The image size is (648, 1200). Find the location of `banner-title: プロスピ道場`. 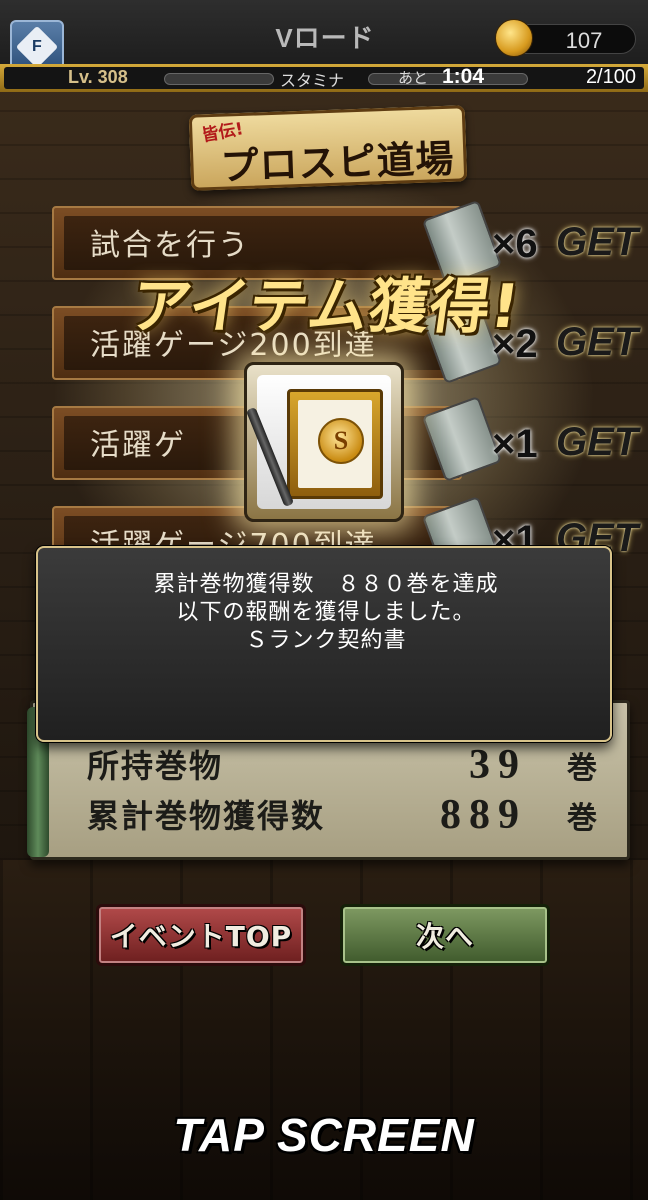

banner-title: プロスピ道場 is located at coordinates (337, 162).